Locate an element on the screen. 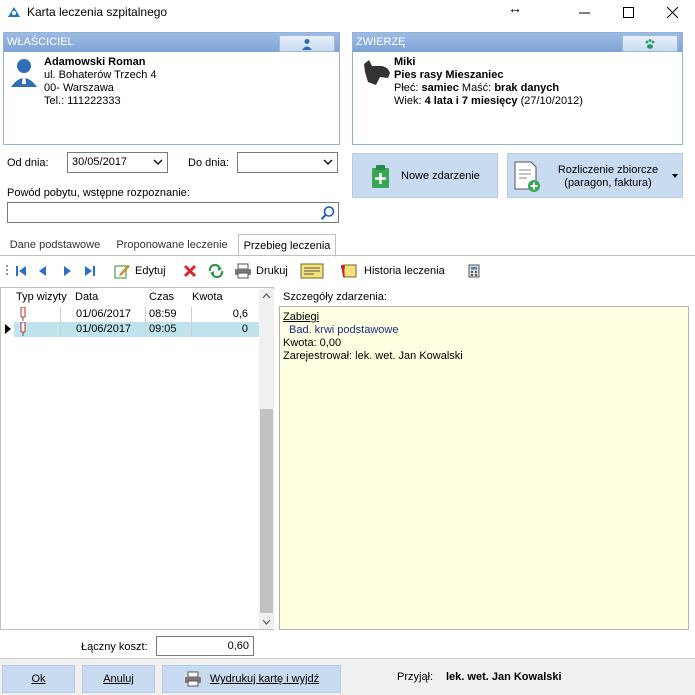  print-preview-button is located at coordinates (313, 271).